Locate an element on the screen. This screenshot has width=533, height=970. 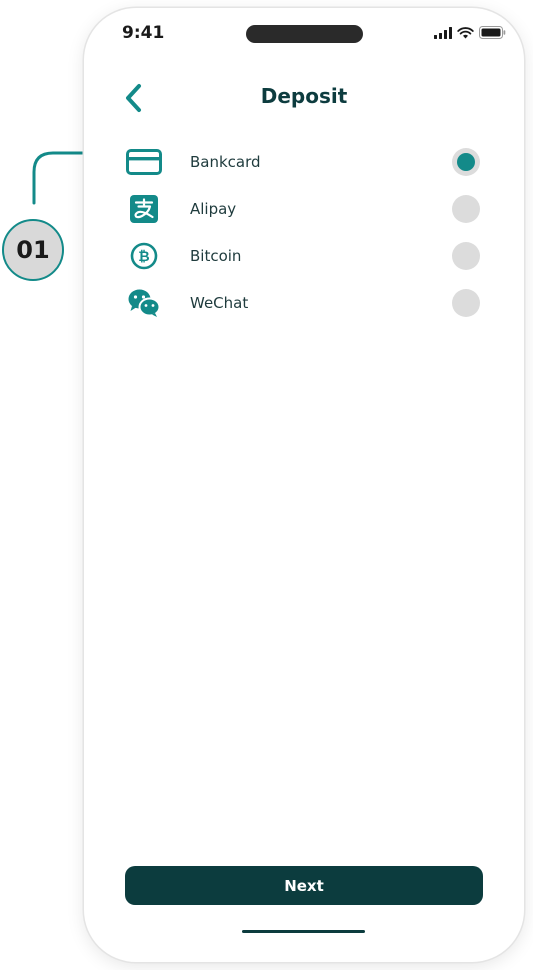
step-badge: 01 is located at coordinates (33, 250).